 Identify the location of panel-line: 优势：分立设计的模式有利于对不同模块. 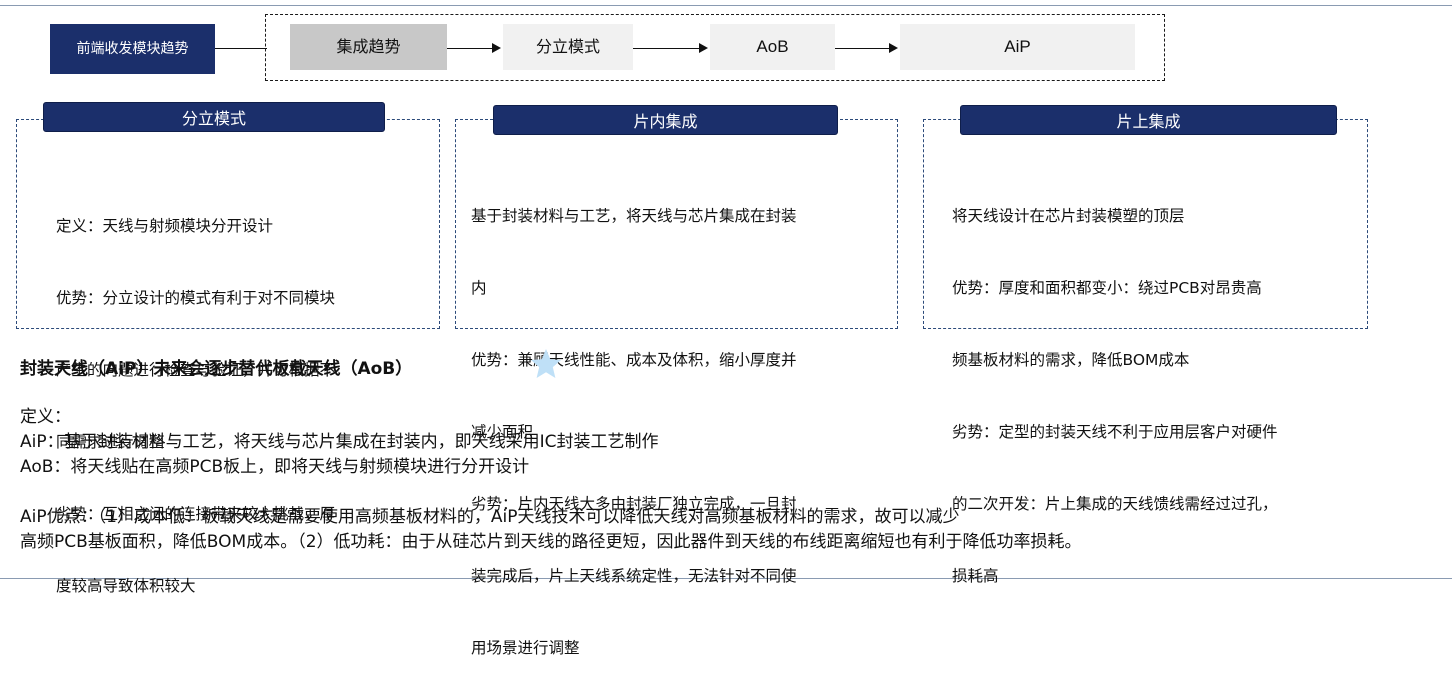
(196, 298).